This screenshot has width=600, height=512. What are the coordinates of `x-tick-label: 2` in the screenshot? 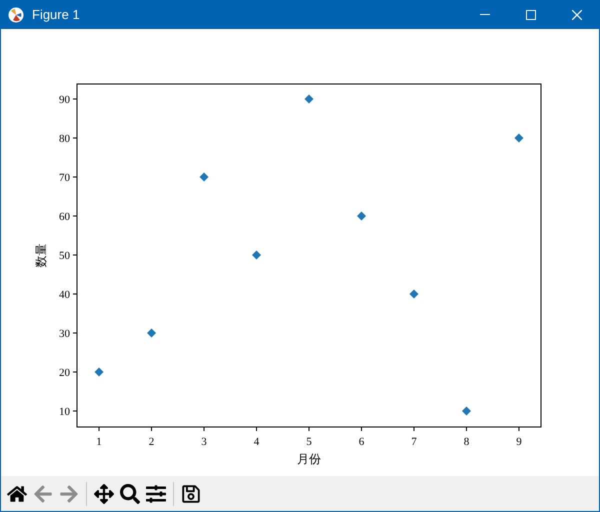 It's located at (151, 442).